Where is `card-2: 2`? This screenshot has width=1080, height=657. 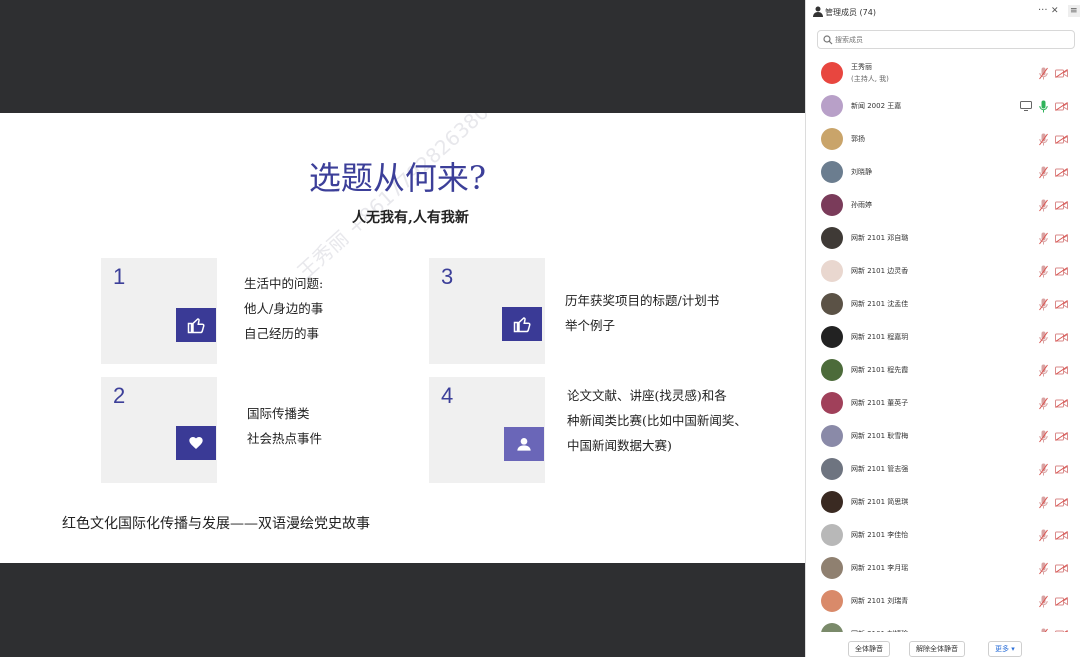
card-2: 2 is located at coordinates (159, 430).